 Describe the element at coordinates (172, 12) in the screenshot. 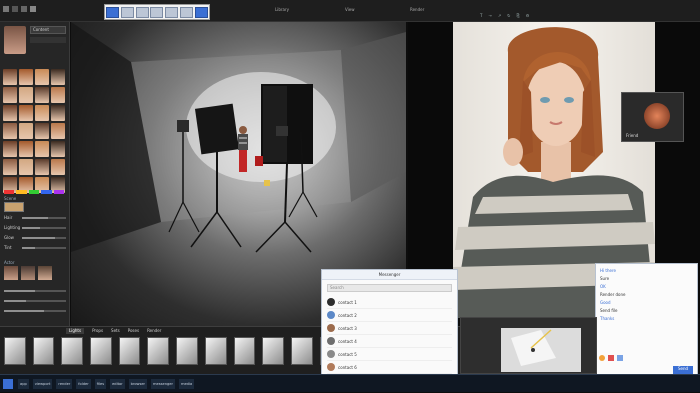

I see `print-icon` at that location.